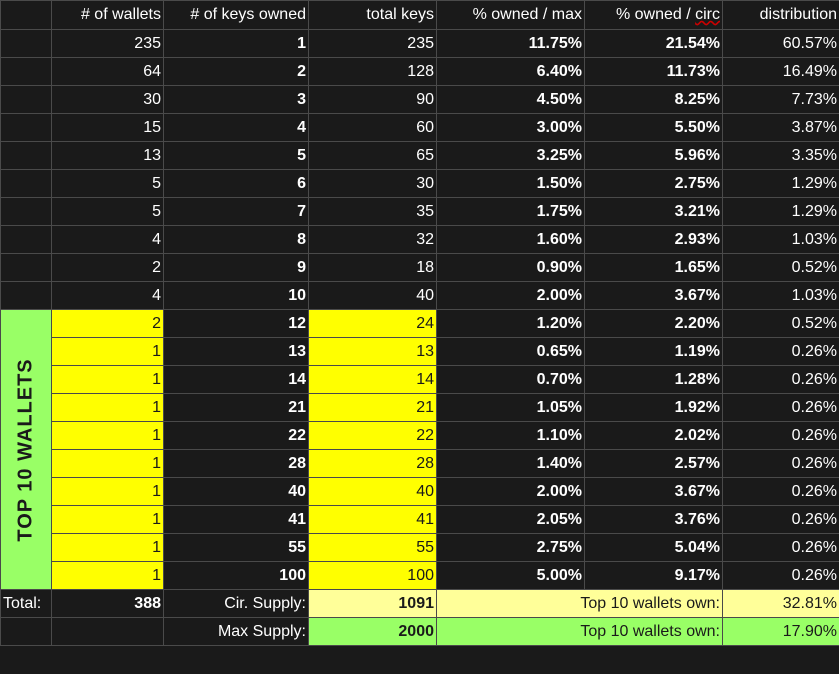 The width and height of the screenshot is (839, 674). I want to click on distribution-cell: 3.87%, so click(780, 127).